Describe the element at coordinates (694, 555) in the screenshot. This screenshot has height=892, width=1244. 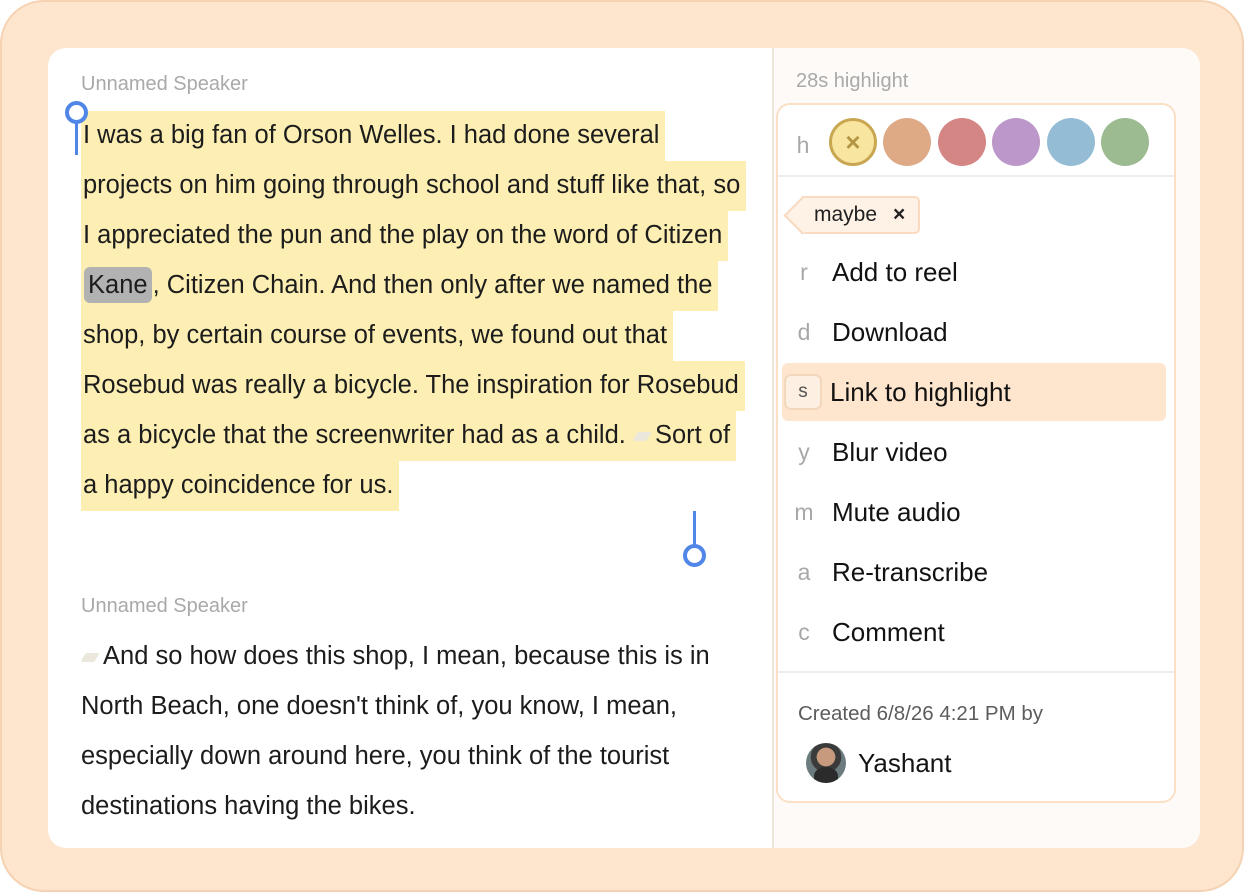
I see `selection-end-knob` at that location.